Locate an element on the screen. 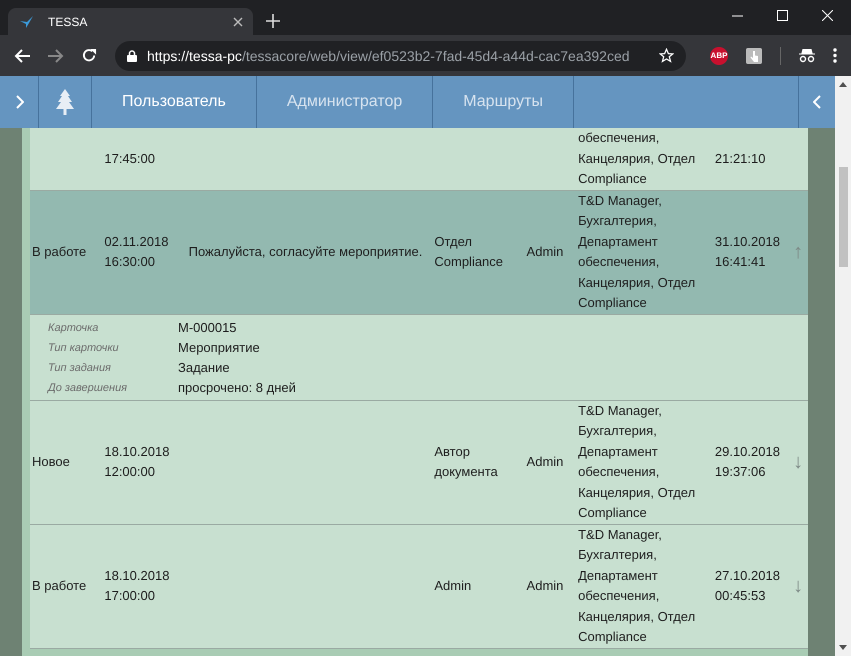  detail-value: Мероприятие is located at coordinates (219, 347).